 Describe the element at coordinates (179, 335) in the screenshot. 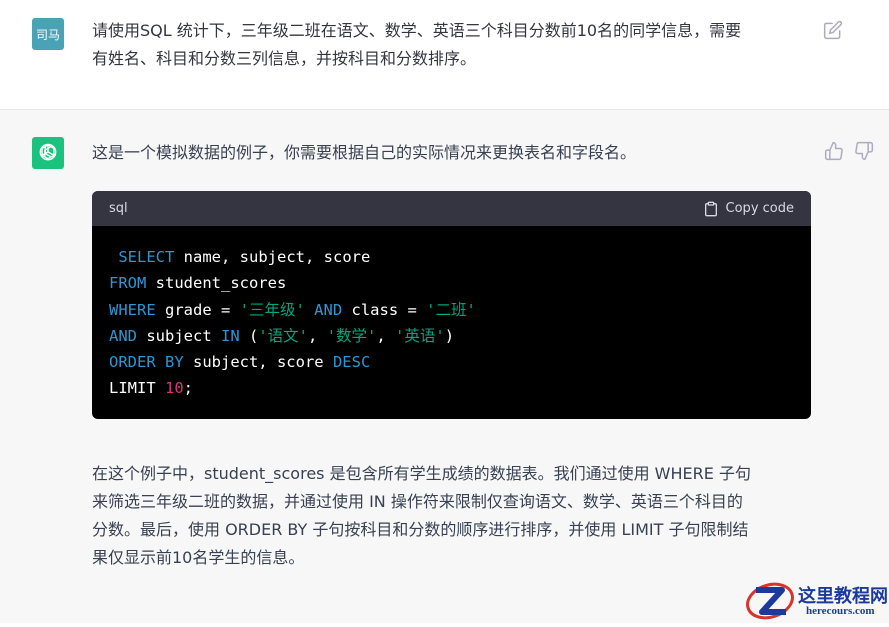

I see `code-text: subject` at that location.